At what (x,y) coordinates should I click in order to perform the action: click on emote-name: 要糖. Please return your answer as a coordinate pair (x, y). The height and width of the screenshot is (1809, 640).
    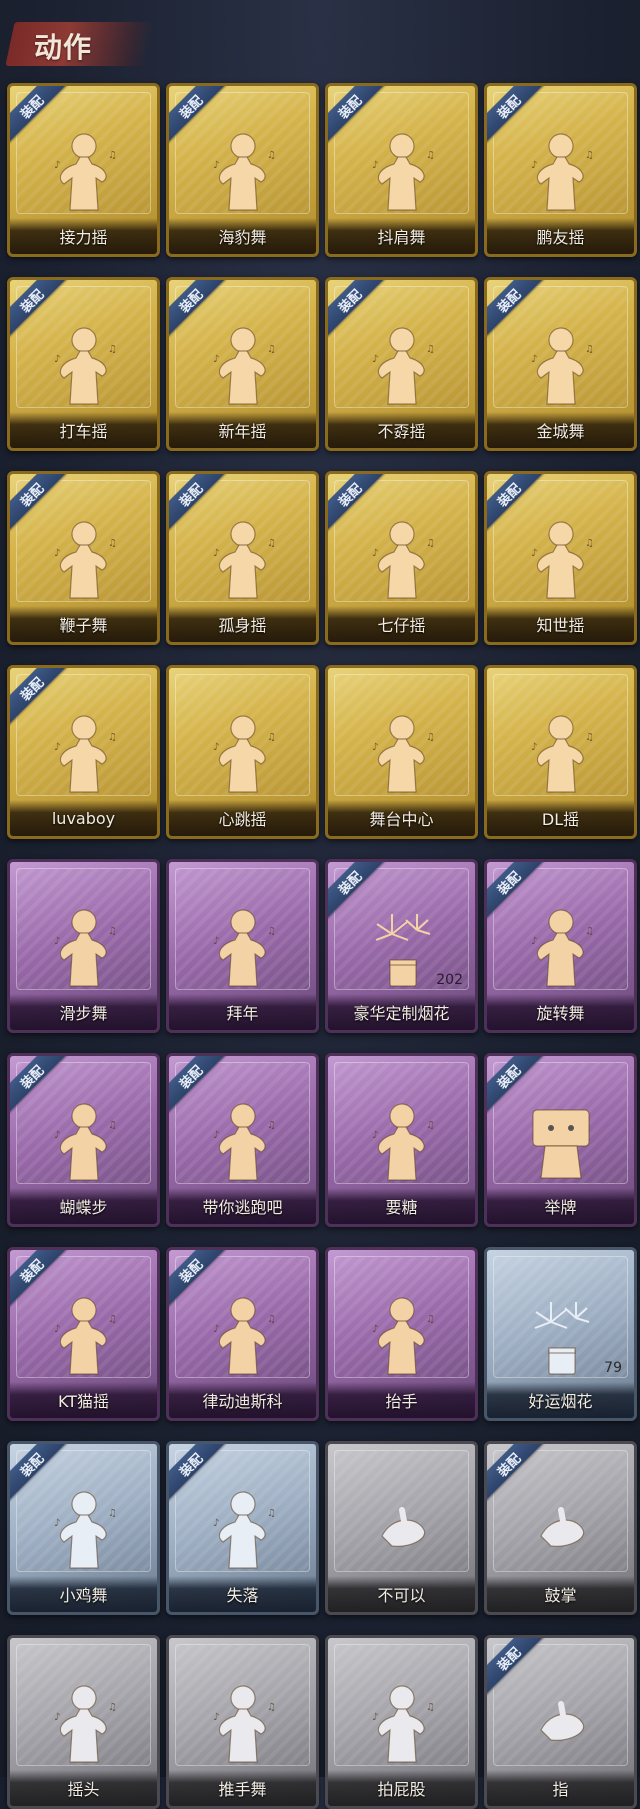
    Looking at the image, I should click on (401, 1207).